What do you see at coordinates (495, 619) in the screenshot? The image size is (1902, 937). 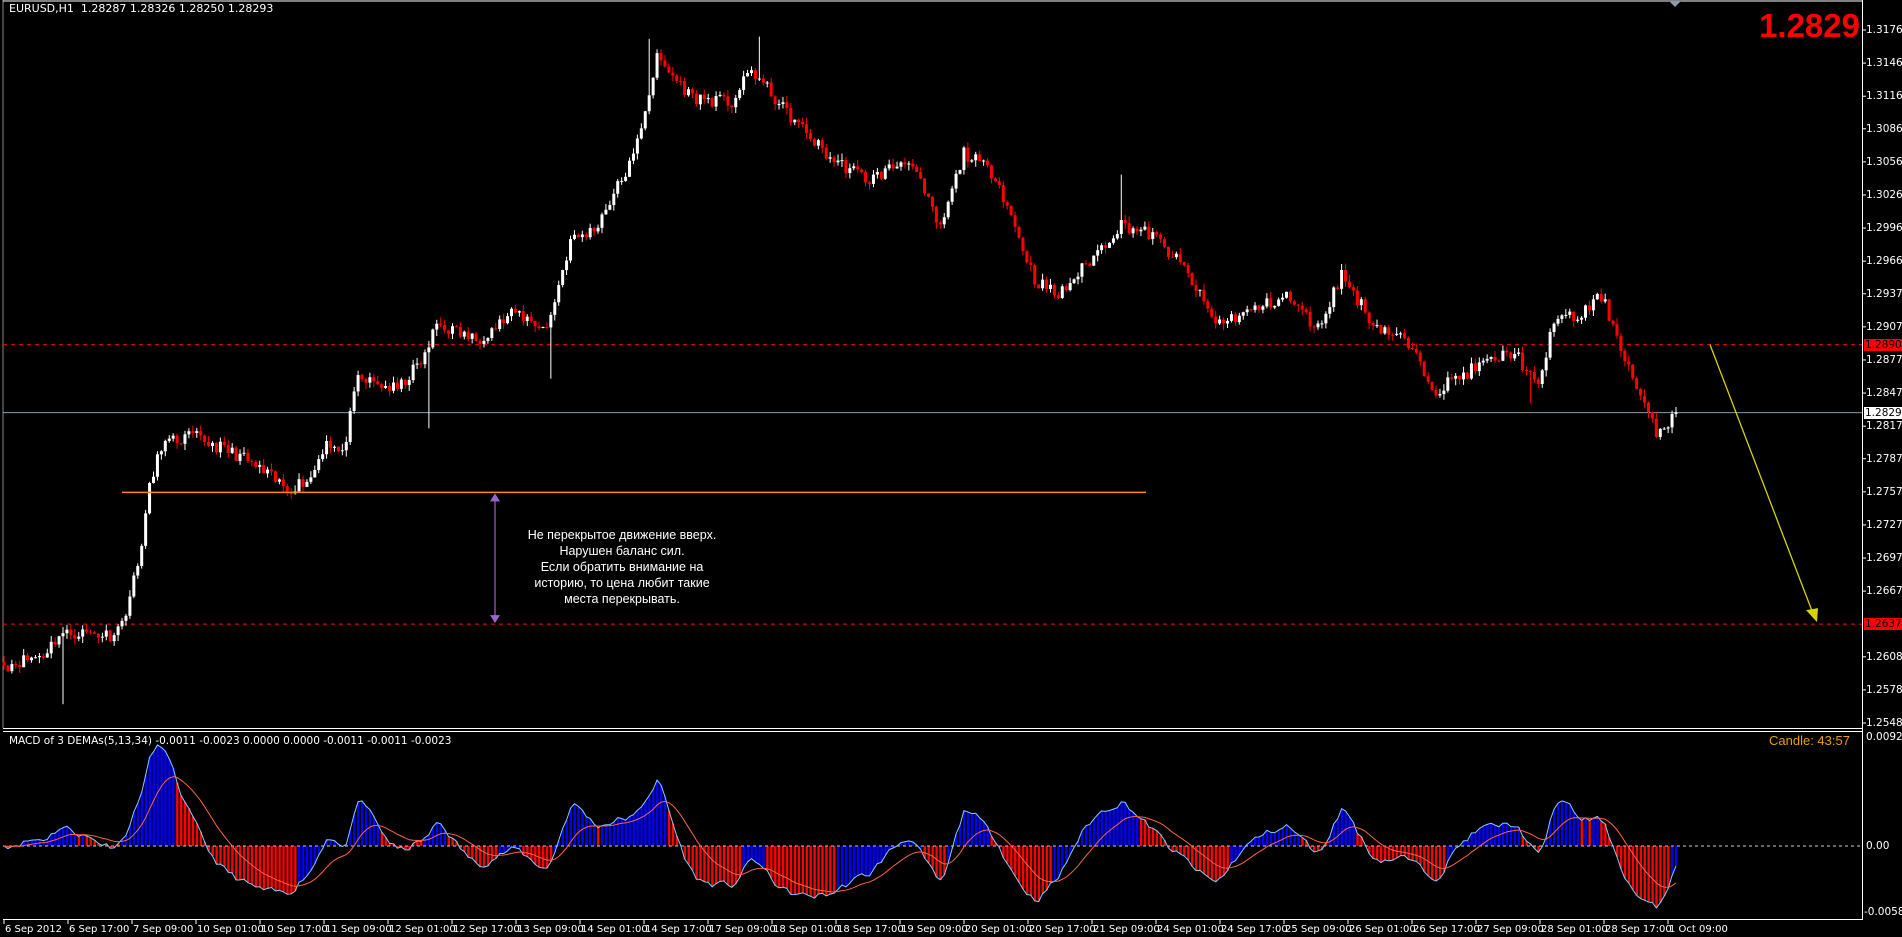 I see `arrow-down-icon` at bounding box center [495, 619].